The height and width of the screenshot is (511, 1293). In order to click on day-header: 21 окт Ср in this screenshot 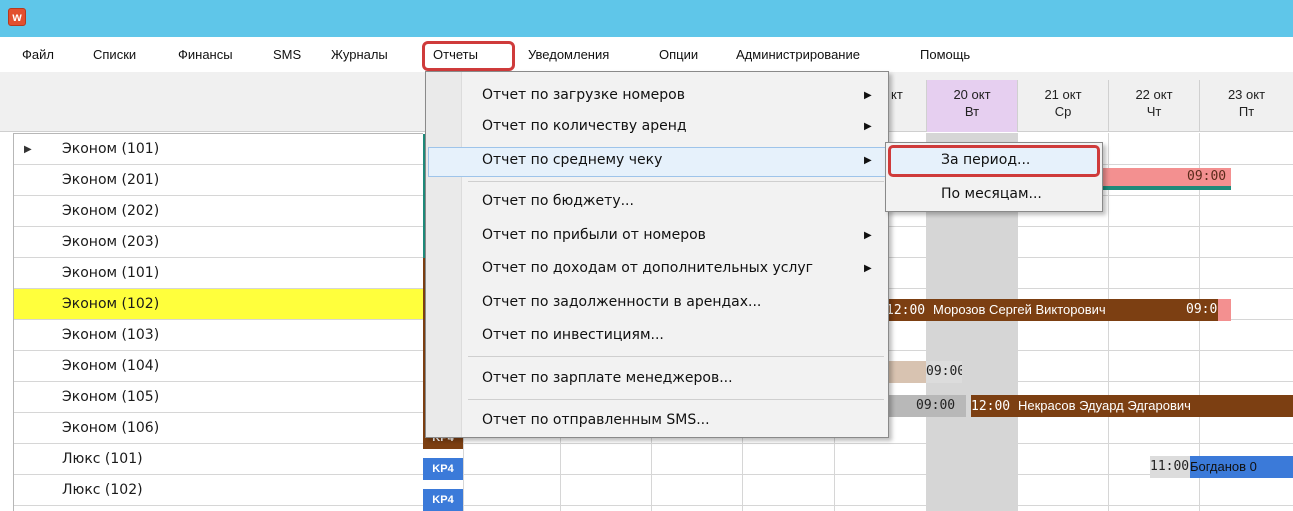, I will do `click(1062, 106)`.